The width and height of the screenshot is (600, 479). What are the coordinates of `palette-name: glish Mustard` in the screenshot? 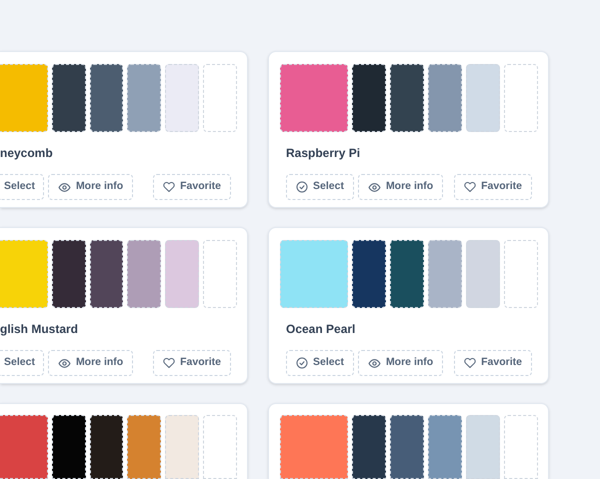 It's located at (39, 329).